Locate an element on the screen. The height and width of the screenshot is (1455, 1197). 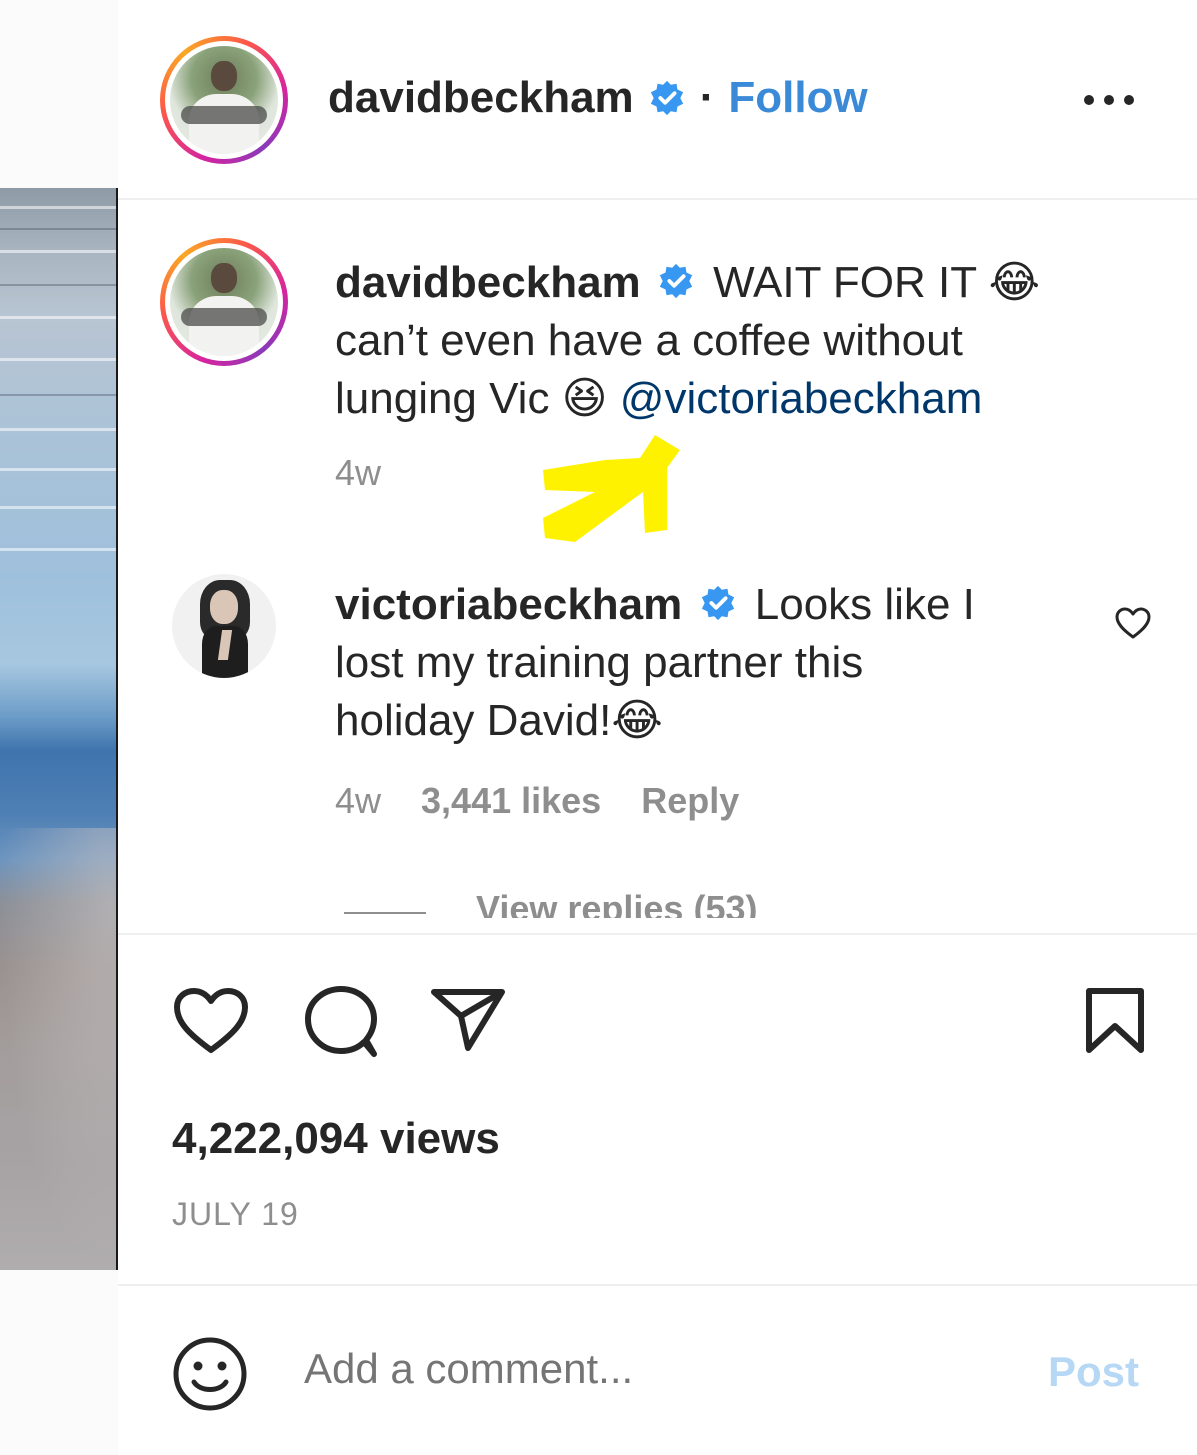
author-avatar-header is located at coordinates (224, 100).